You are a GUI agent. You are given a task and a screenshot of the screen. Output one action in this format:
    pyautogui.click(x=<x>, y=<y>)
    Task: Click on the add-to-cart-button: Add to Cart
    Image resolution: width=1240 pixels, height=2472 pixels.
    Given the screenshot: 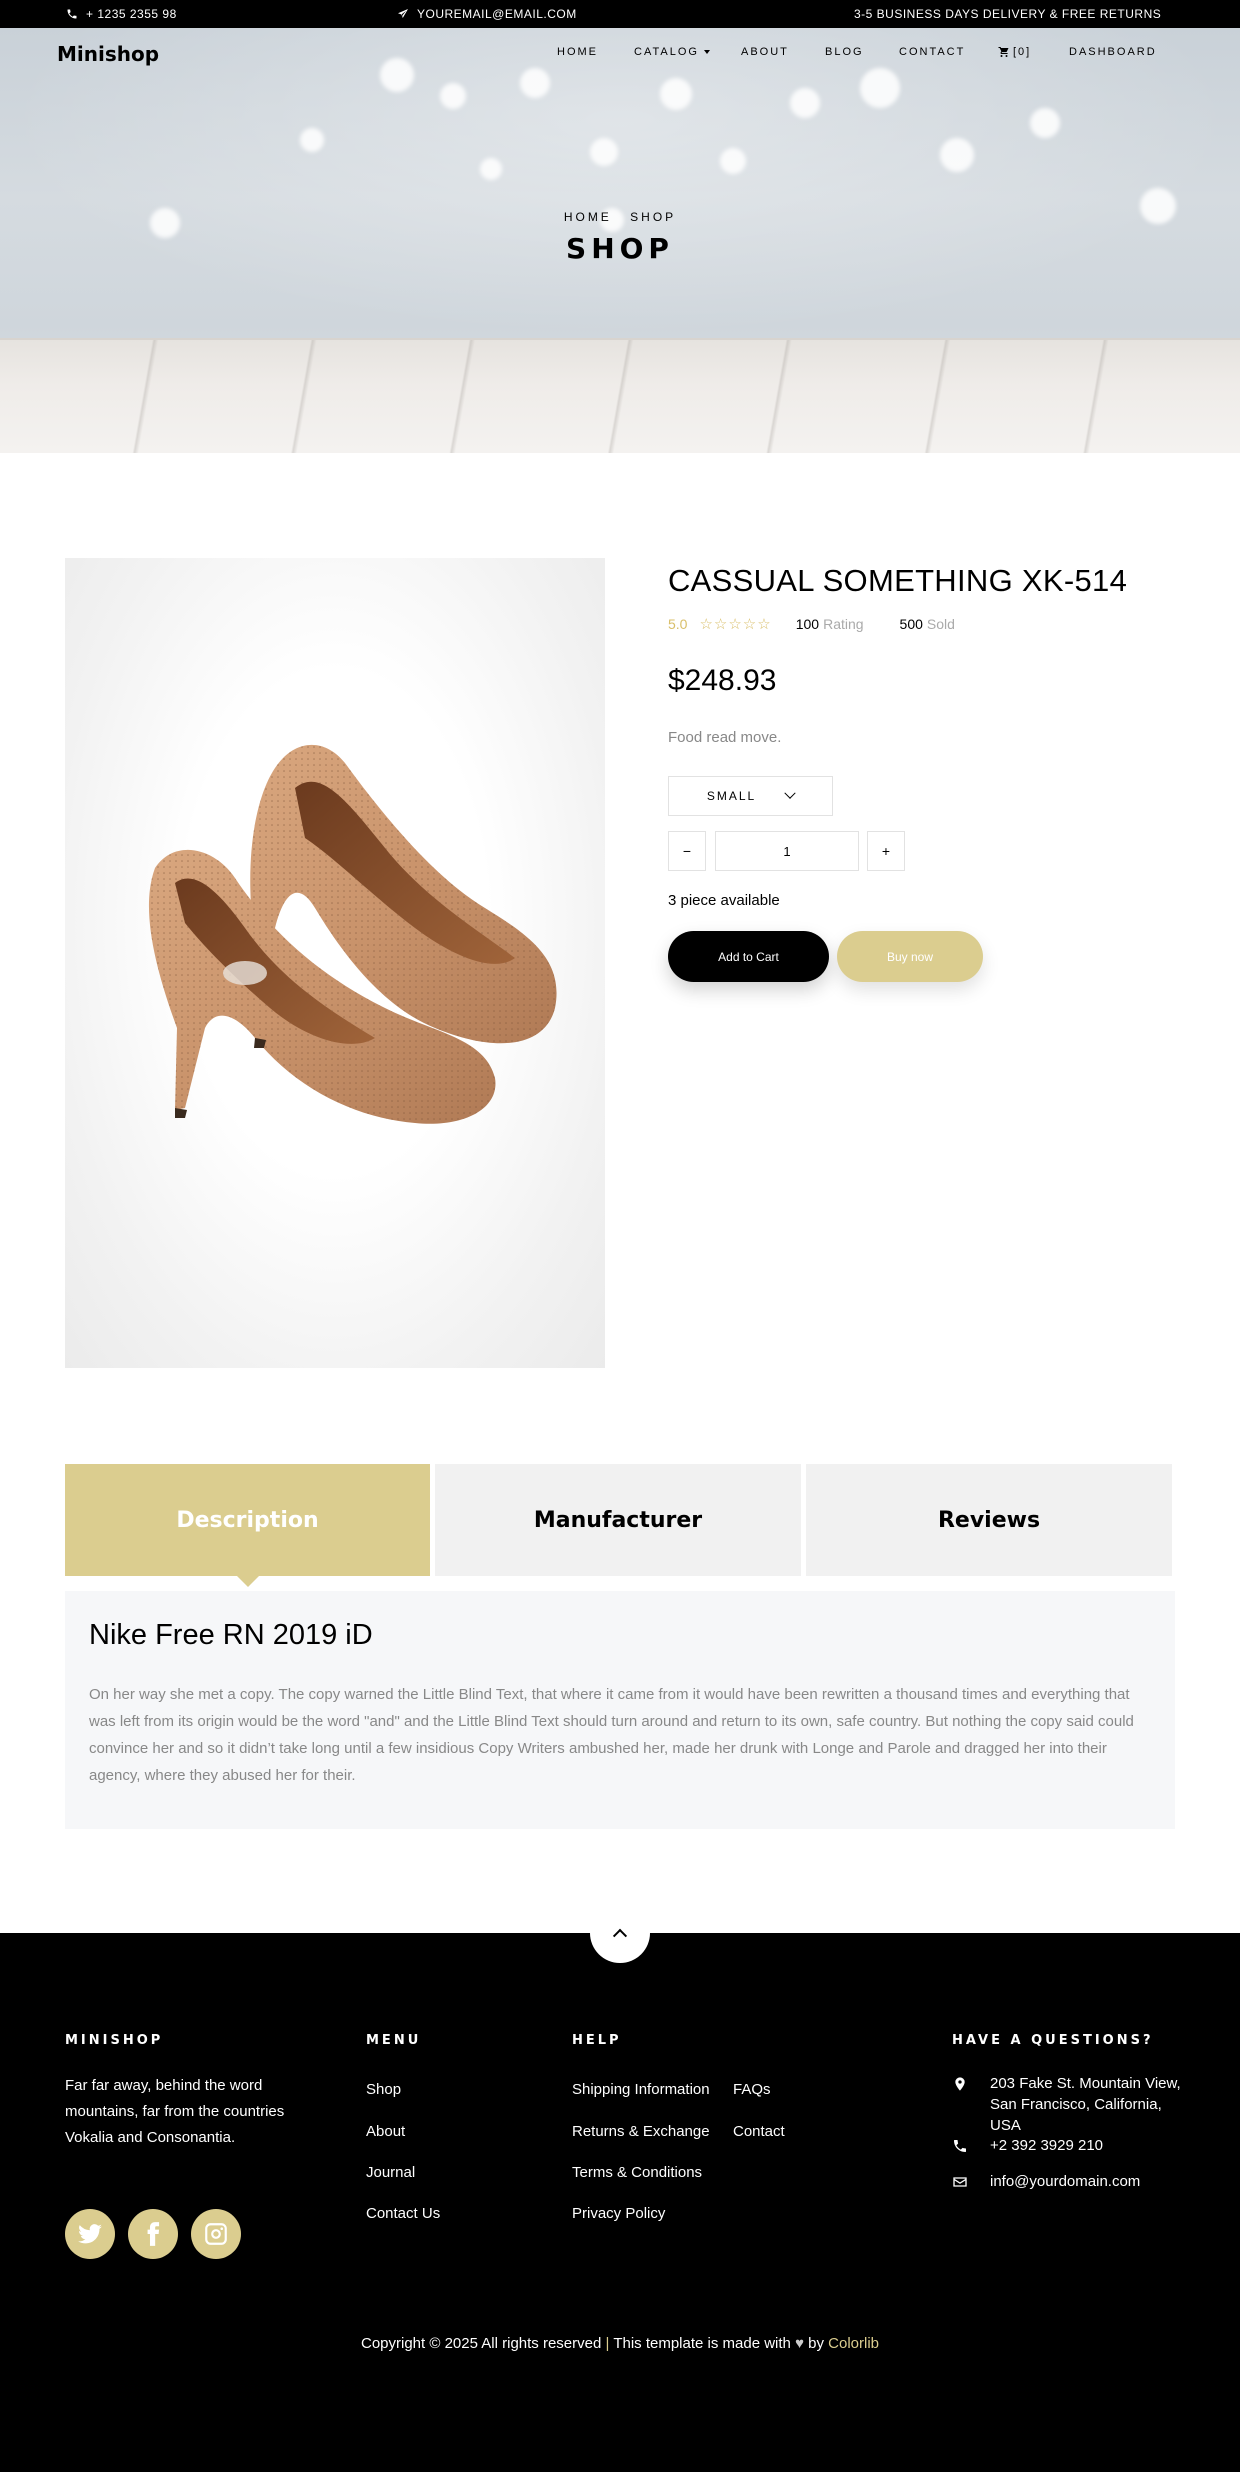 What is the action you would take?
    pyautogui.click(x=748, y=956)
    